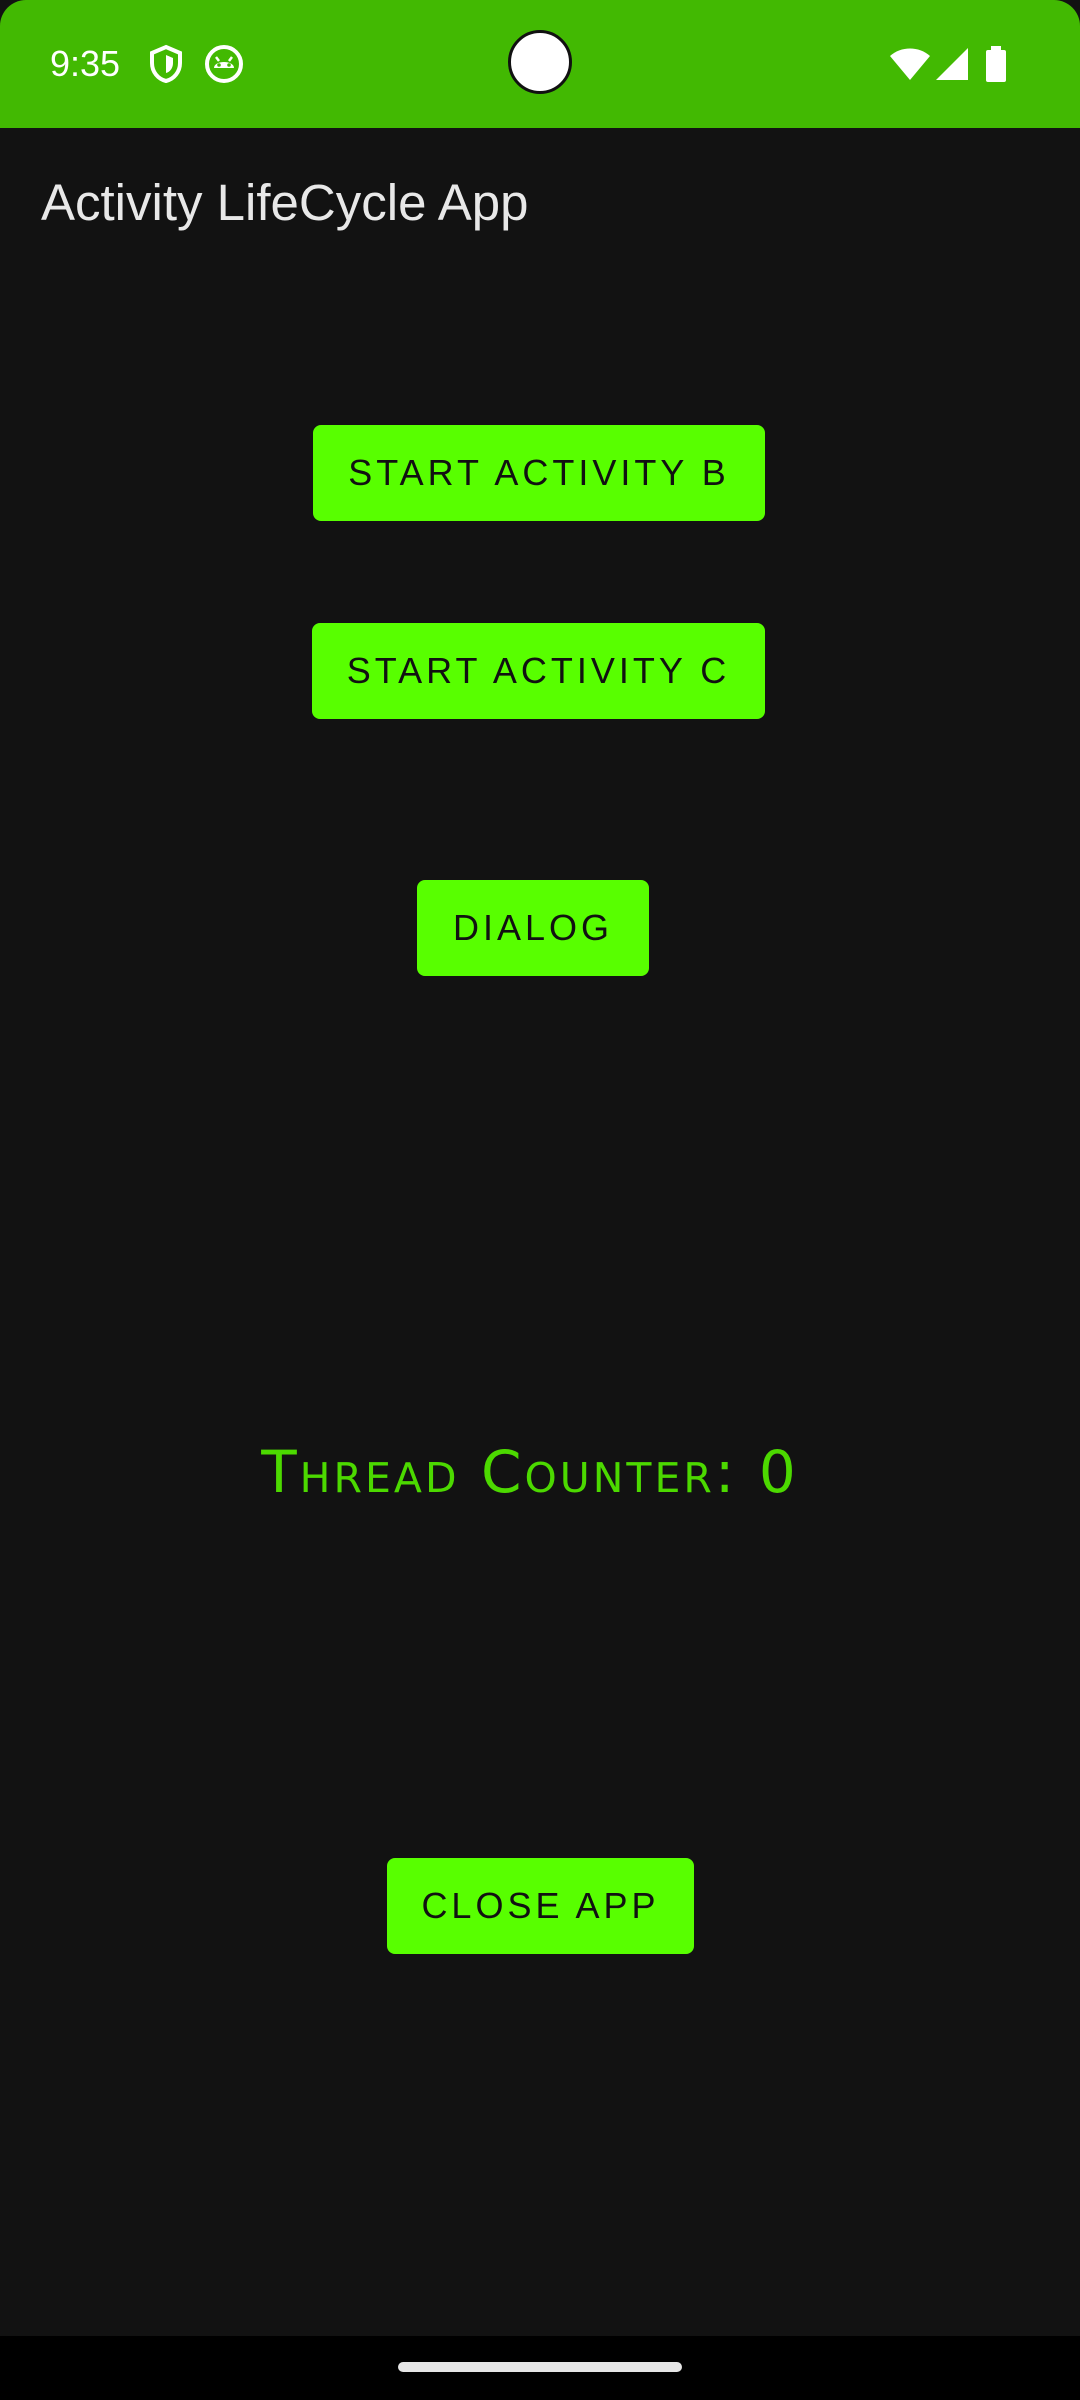 The image size is (1080, 2400). I want to click on dialog-button: DIALOG, so click(533, 928).